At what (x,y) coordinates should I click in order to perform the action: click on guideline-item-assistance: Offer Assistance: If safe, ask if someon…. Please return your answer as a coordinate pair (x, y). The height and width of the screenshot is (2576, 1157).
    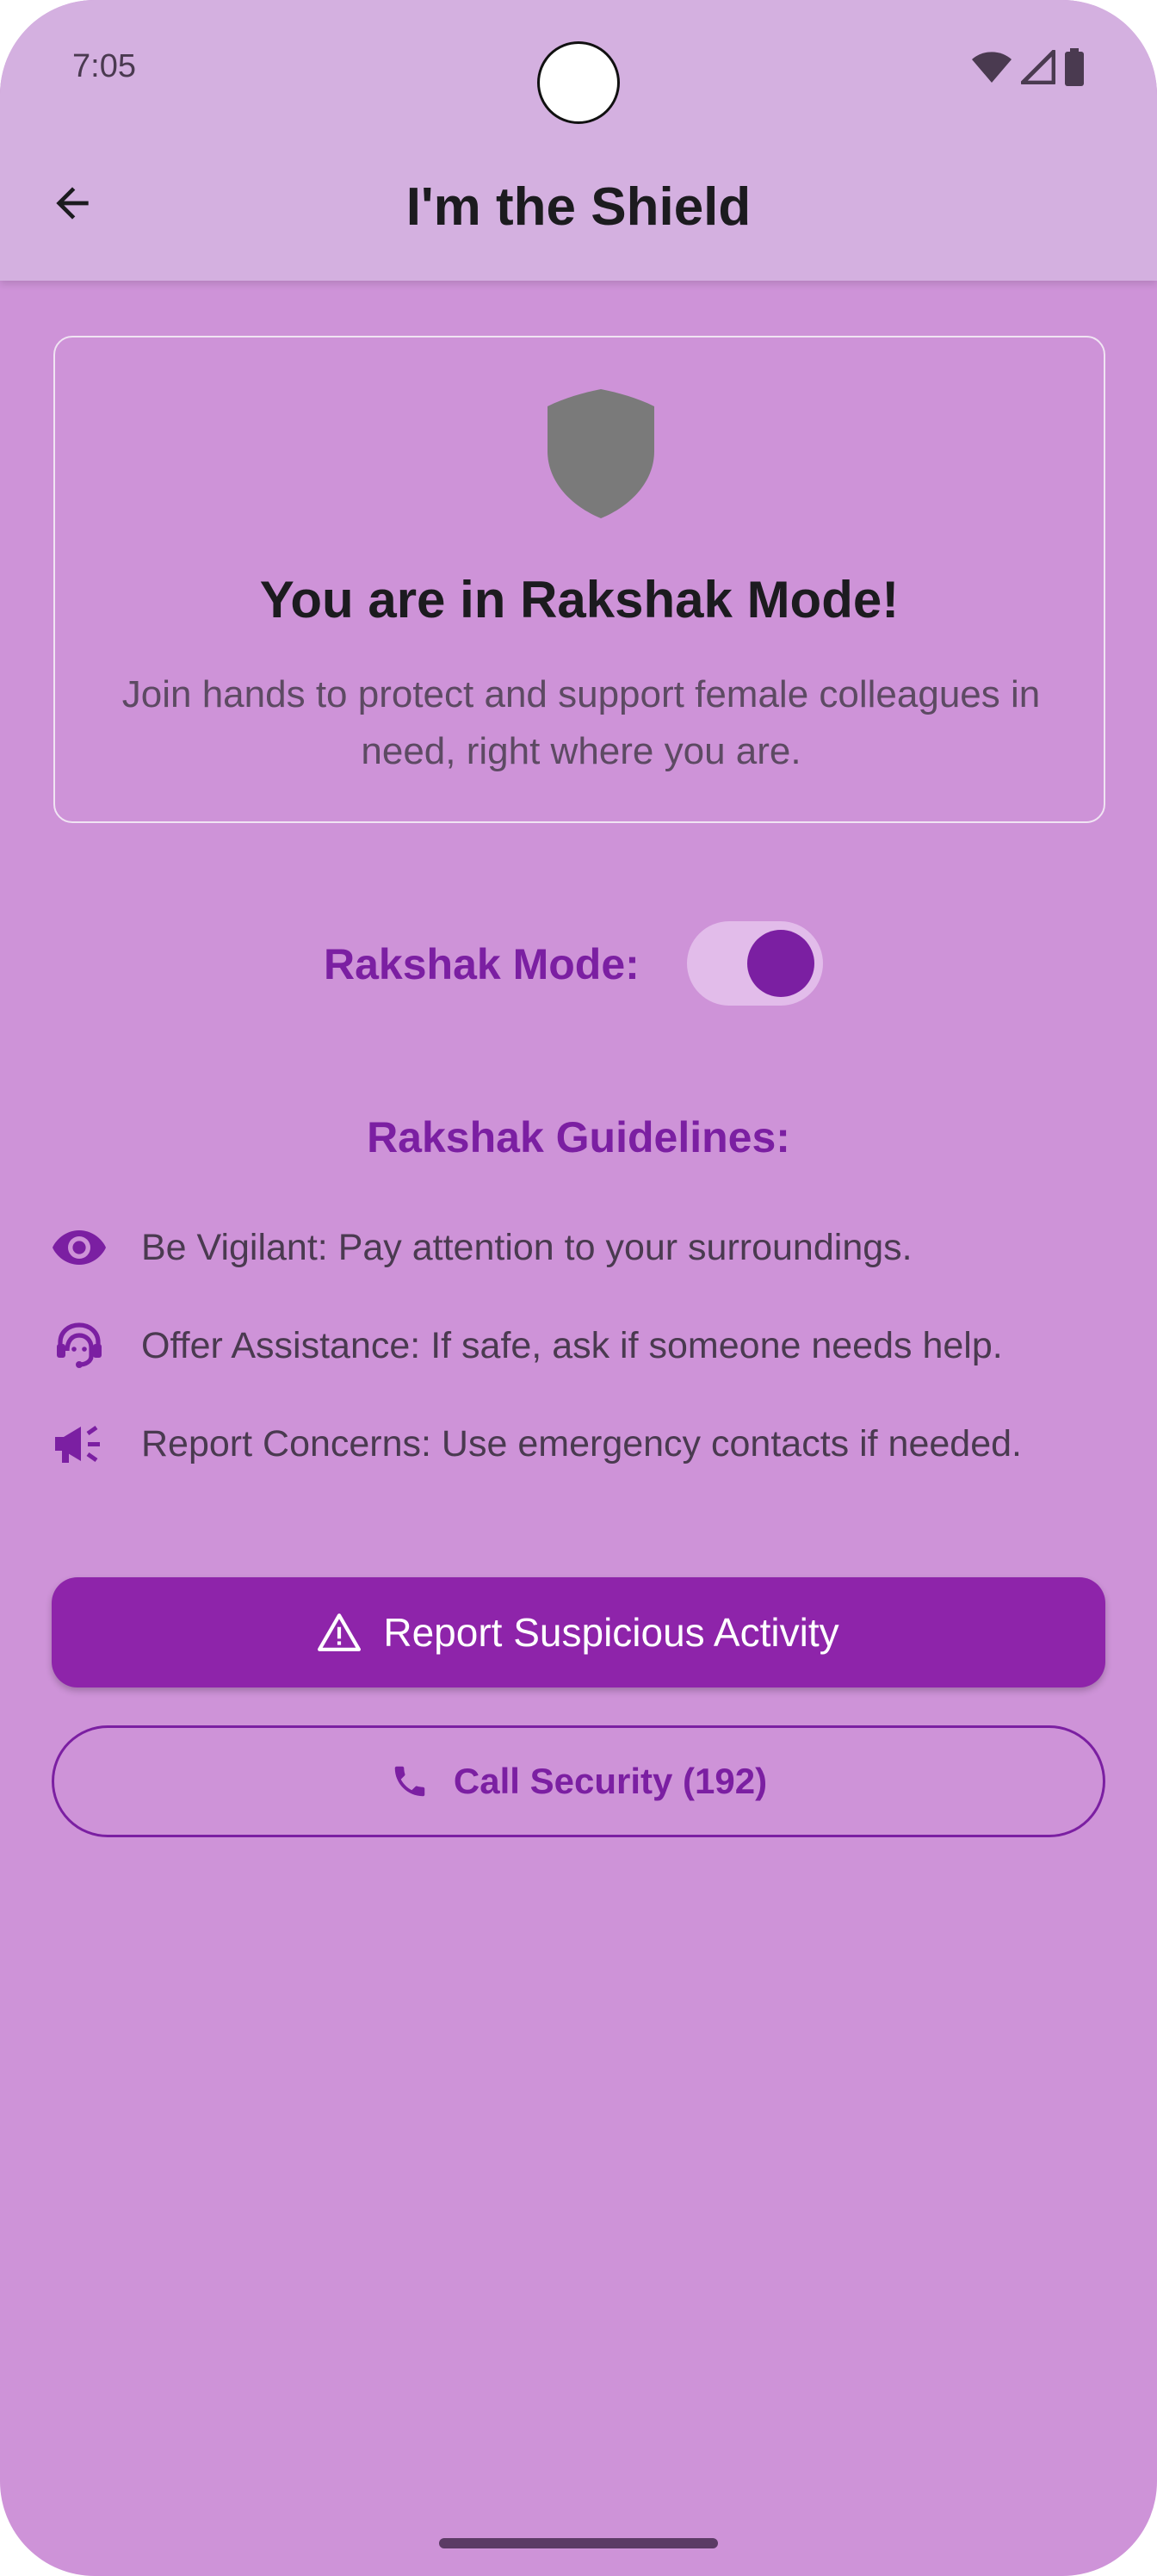
    Looking at the image, I should click on (585, 1346).